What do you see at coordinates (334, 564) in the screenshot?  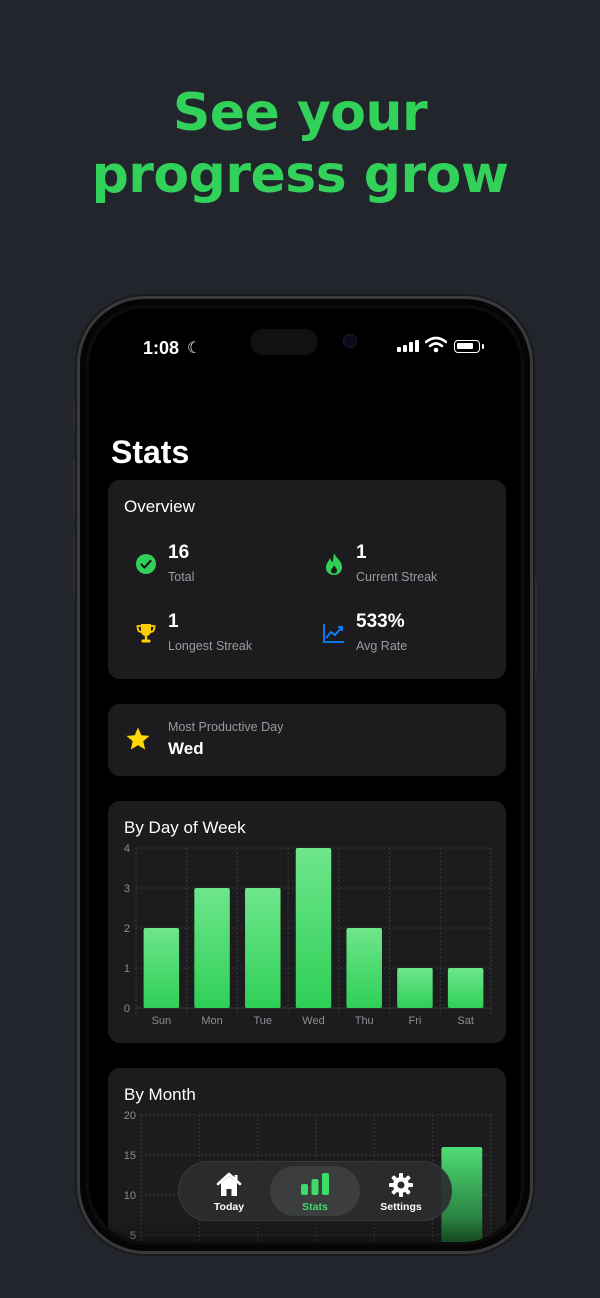 I see `flame-icon` at bounding box center [334, 564].